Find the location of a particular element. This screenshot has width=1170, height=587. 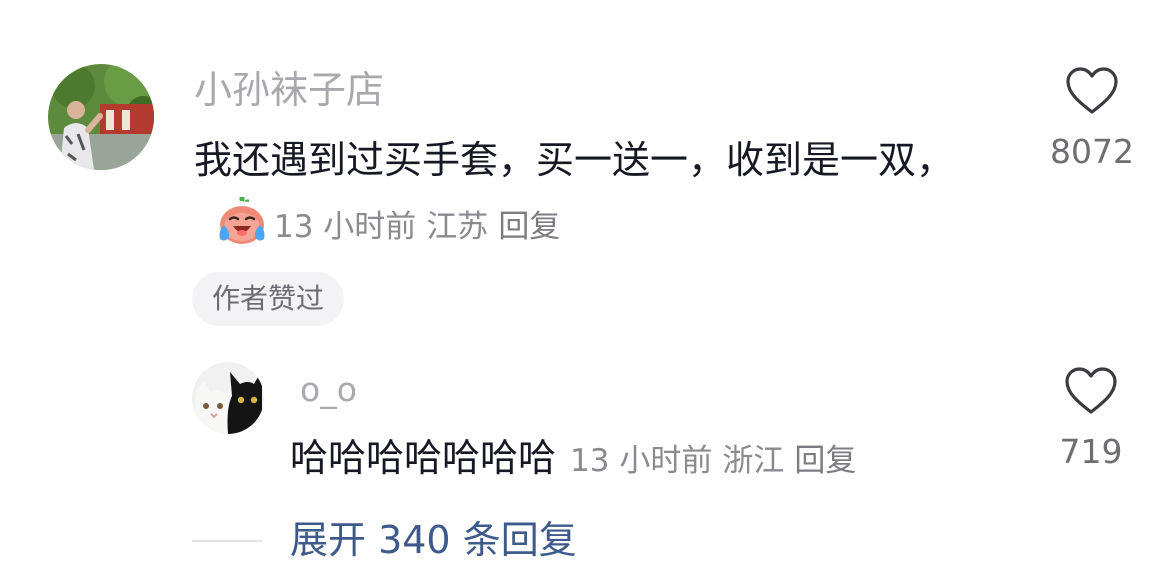

reply-like-count: 719 is located at coordinates (1091, 451).